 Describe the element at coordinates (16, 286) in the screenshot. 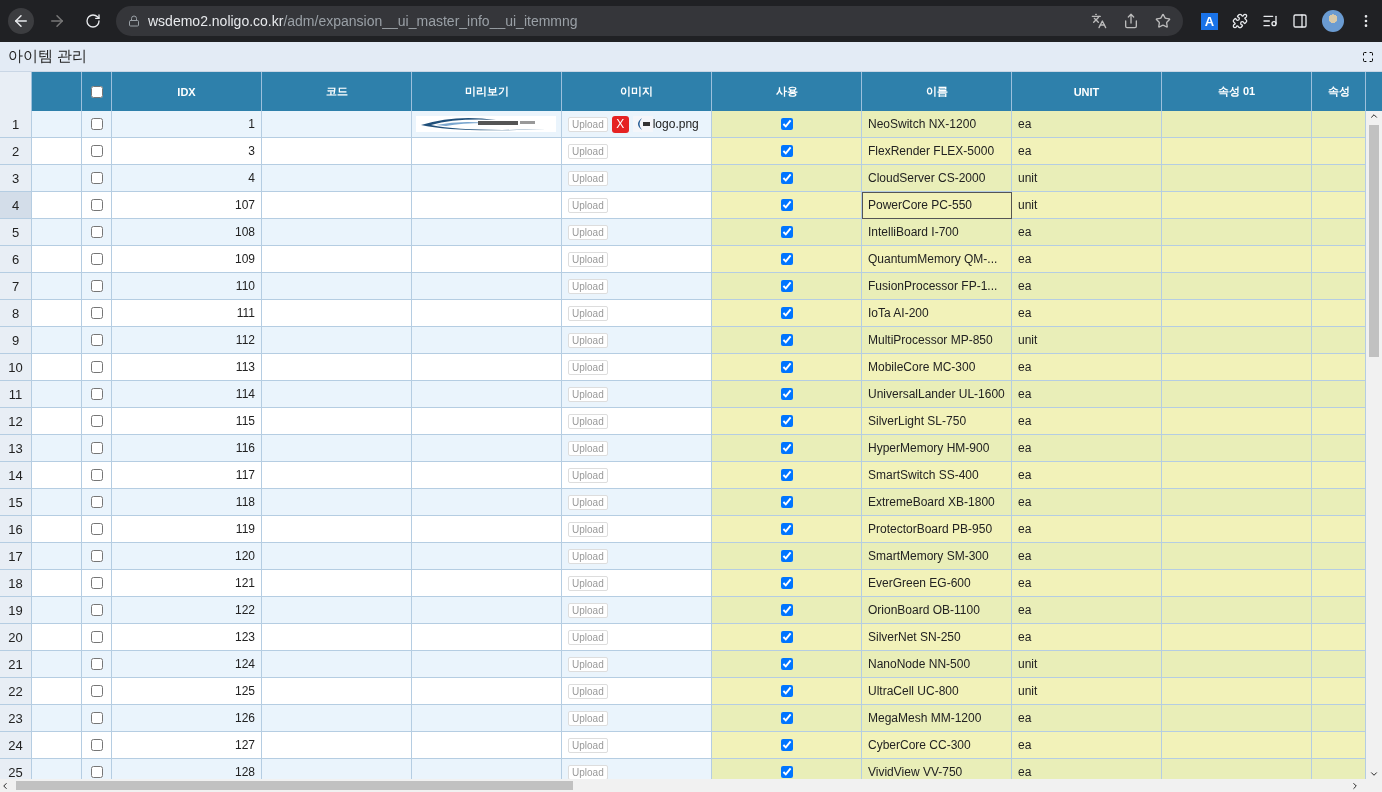

I see `row-number: 7` at that location.